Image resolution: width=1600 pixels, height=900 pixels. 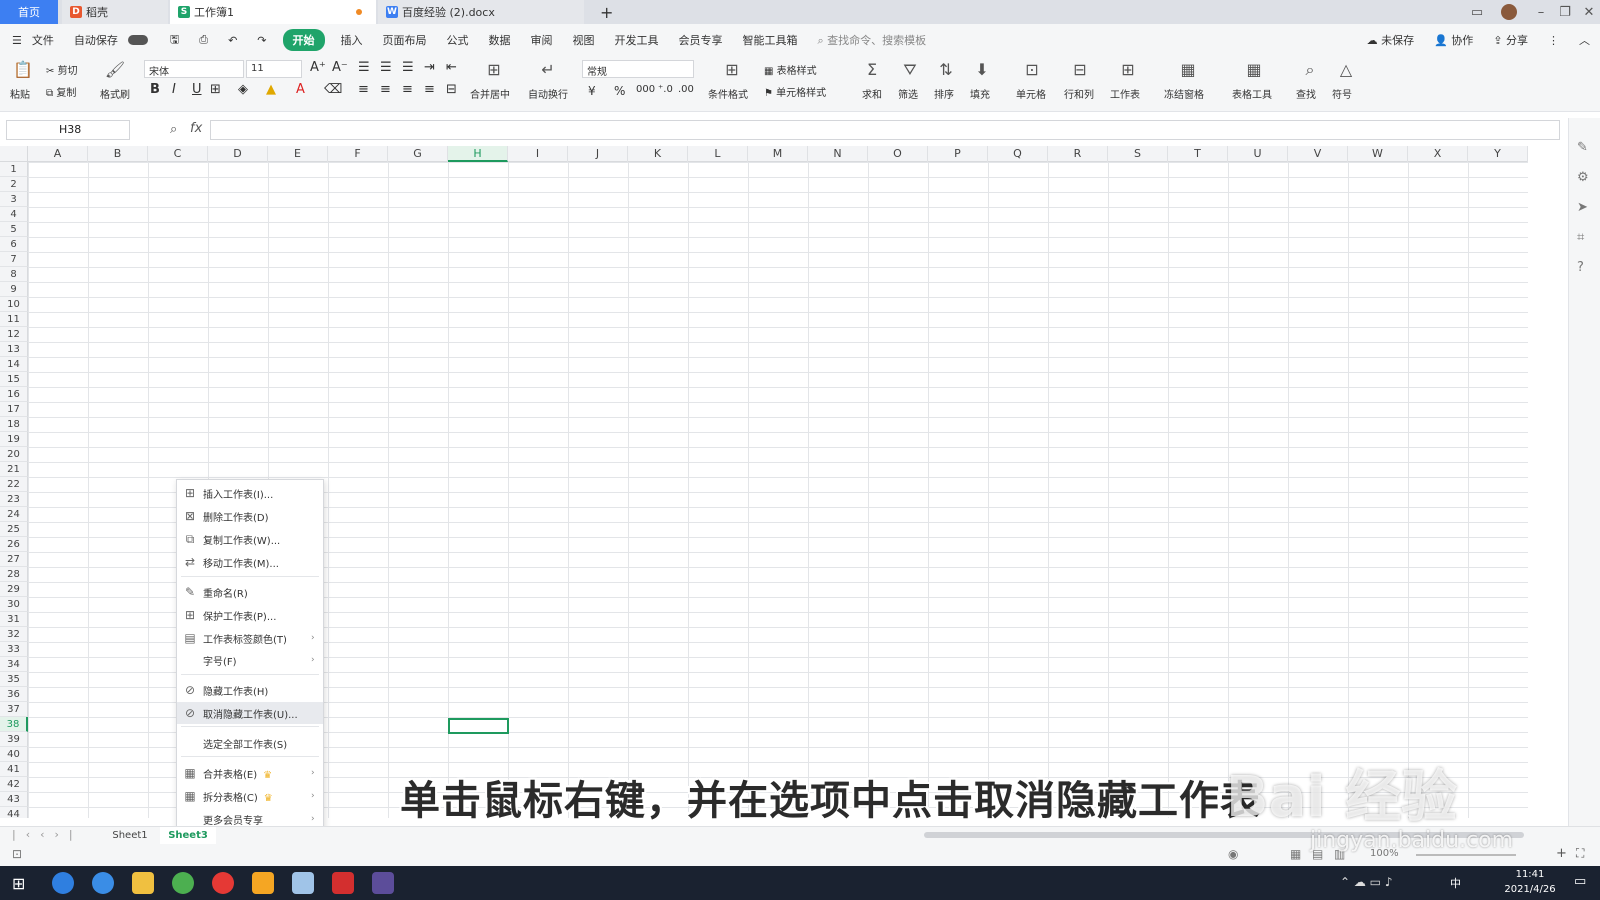 What do you see at coordinates (14, 379) in the screenshot?
I see `row-header: 15` at bounding box center [14, 379].